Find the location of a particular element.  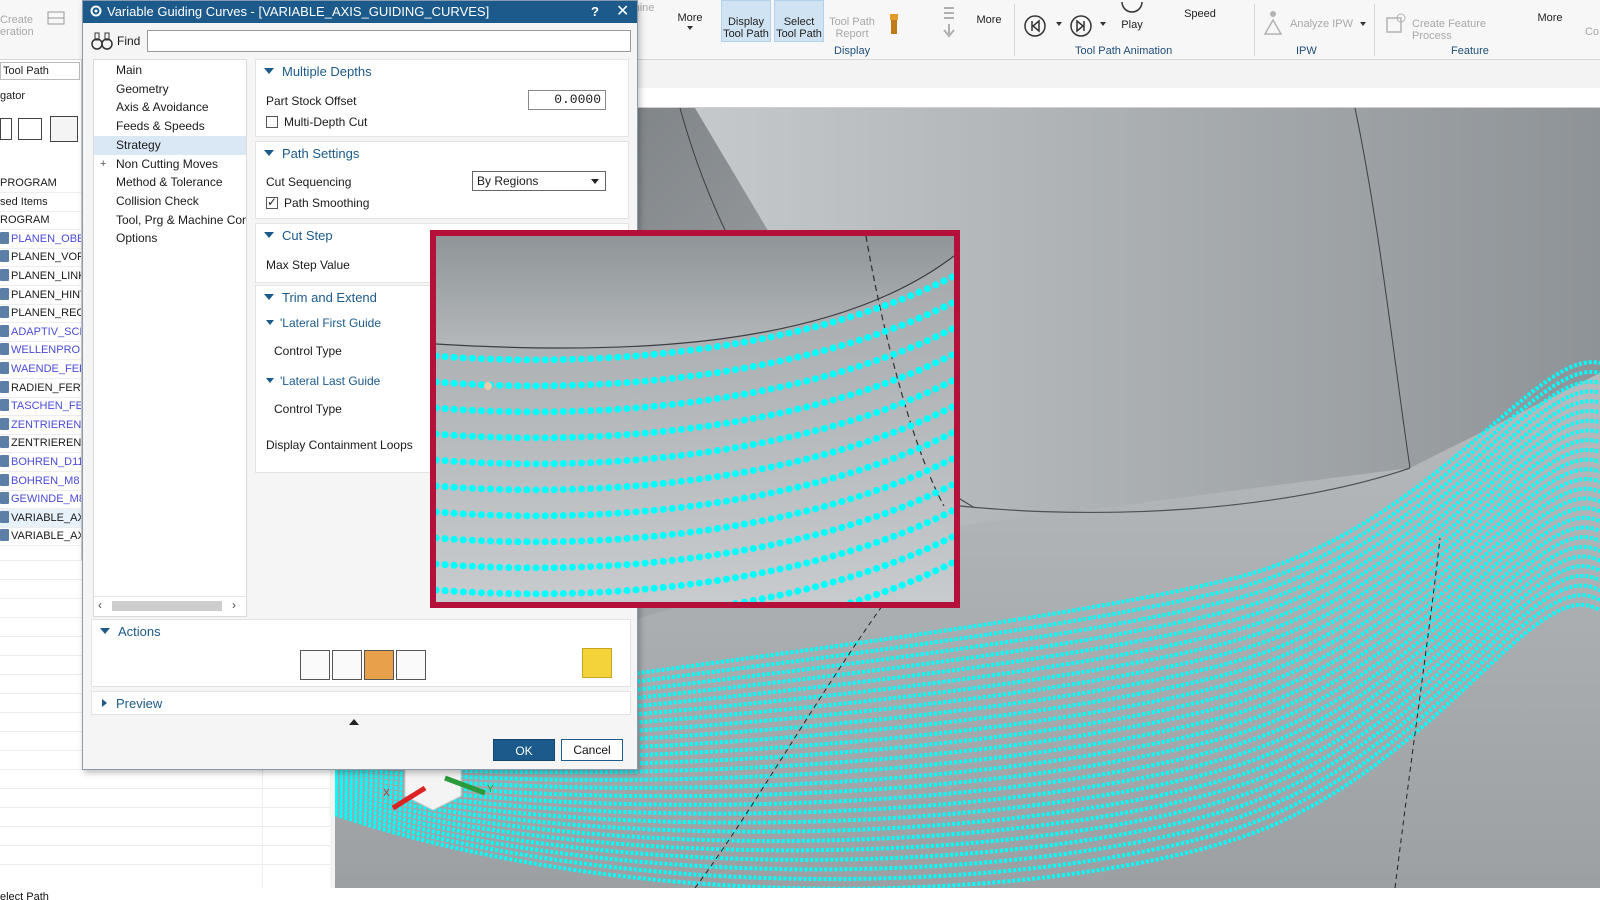

scroll-thumb is located at coordinates (167, 606).